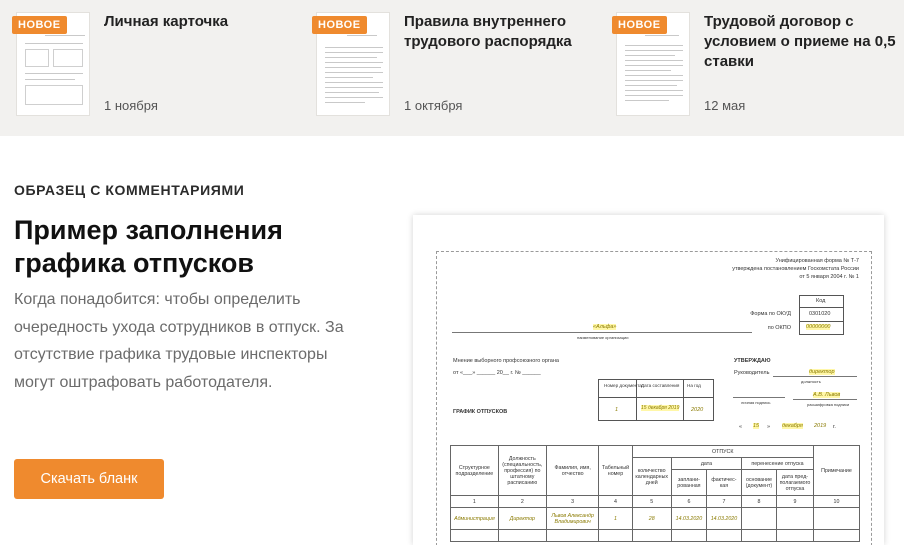  What do you see at coordinates (817, 261) in the screenshot?
I see `form-note: Унифицированная форма № Т-7` at bounding box center [817, 261].